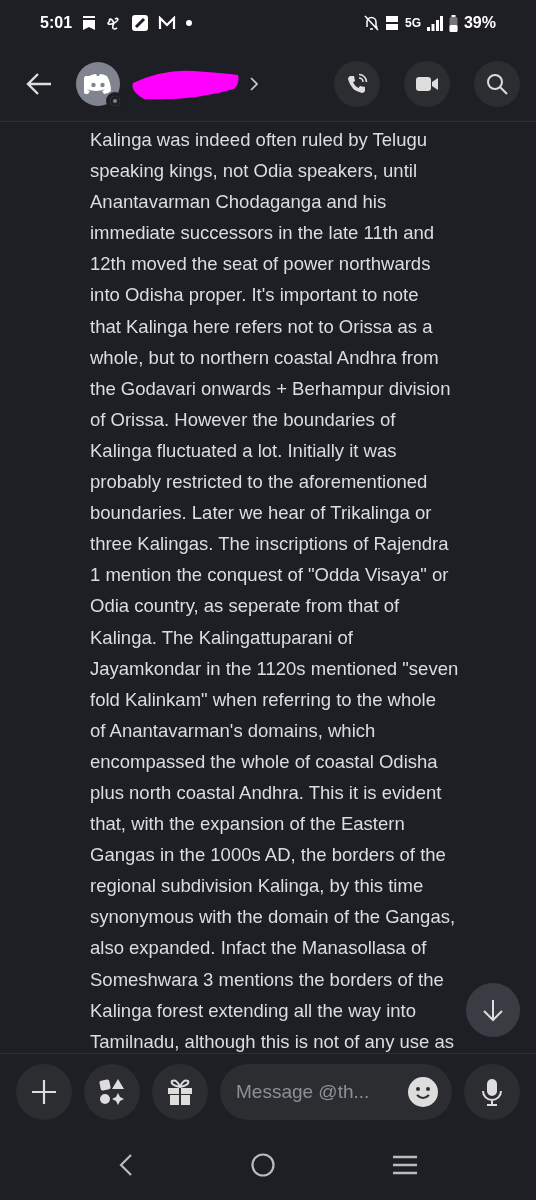 The image size is (536, 1200). Describe the element at coordinates (180, 1092) in the screenshot. I see `gift-icon` at that location.